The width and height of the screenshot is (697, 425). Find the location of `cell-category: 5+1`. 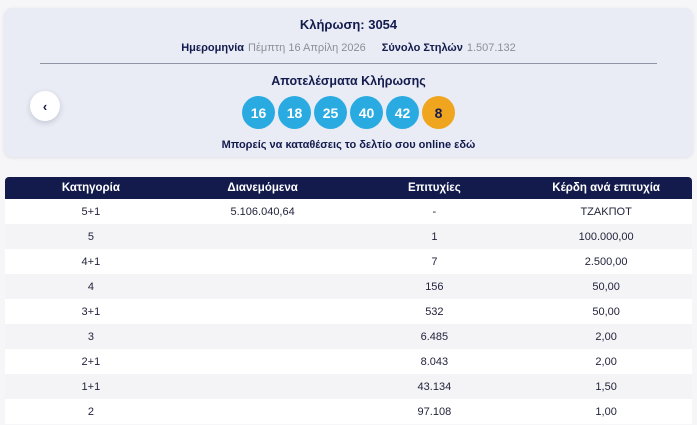

cell-category: 5+1 is located at coordinates (91, 211).